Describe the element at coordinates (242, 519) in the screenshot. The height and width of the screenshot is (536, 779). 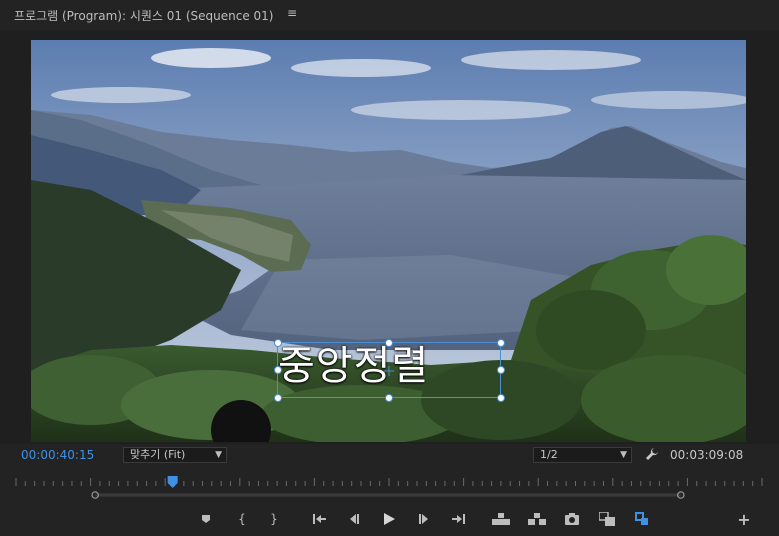
I see `mark-in-icon: {` at that location.